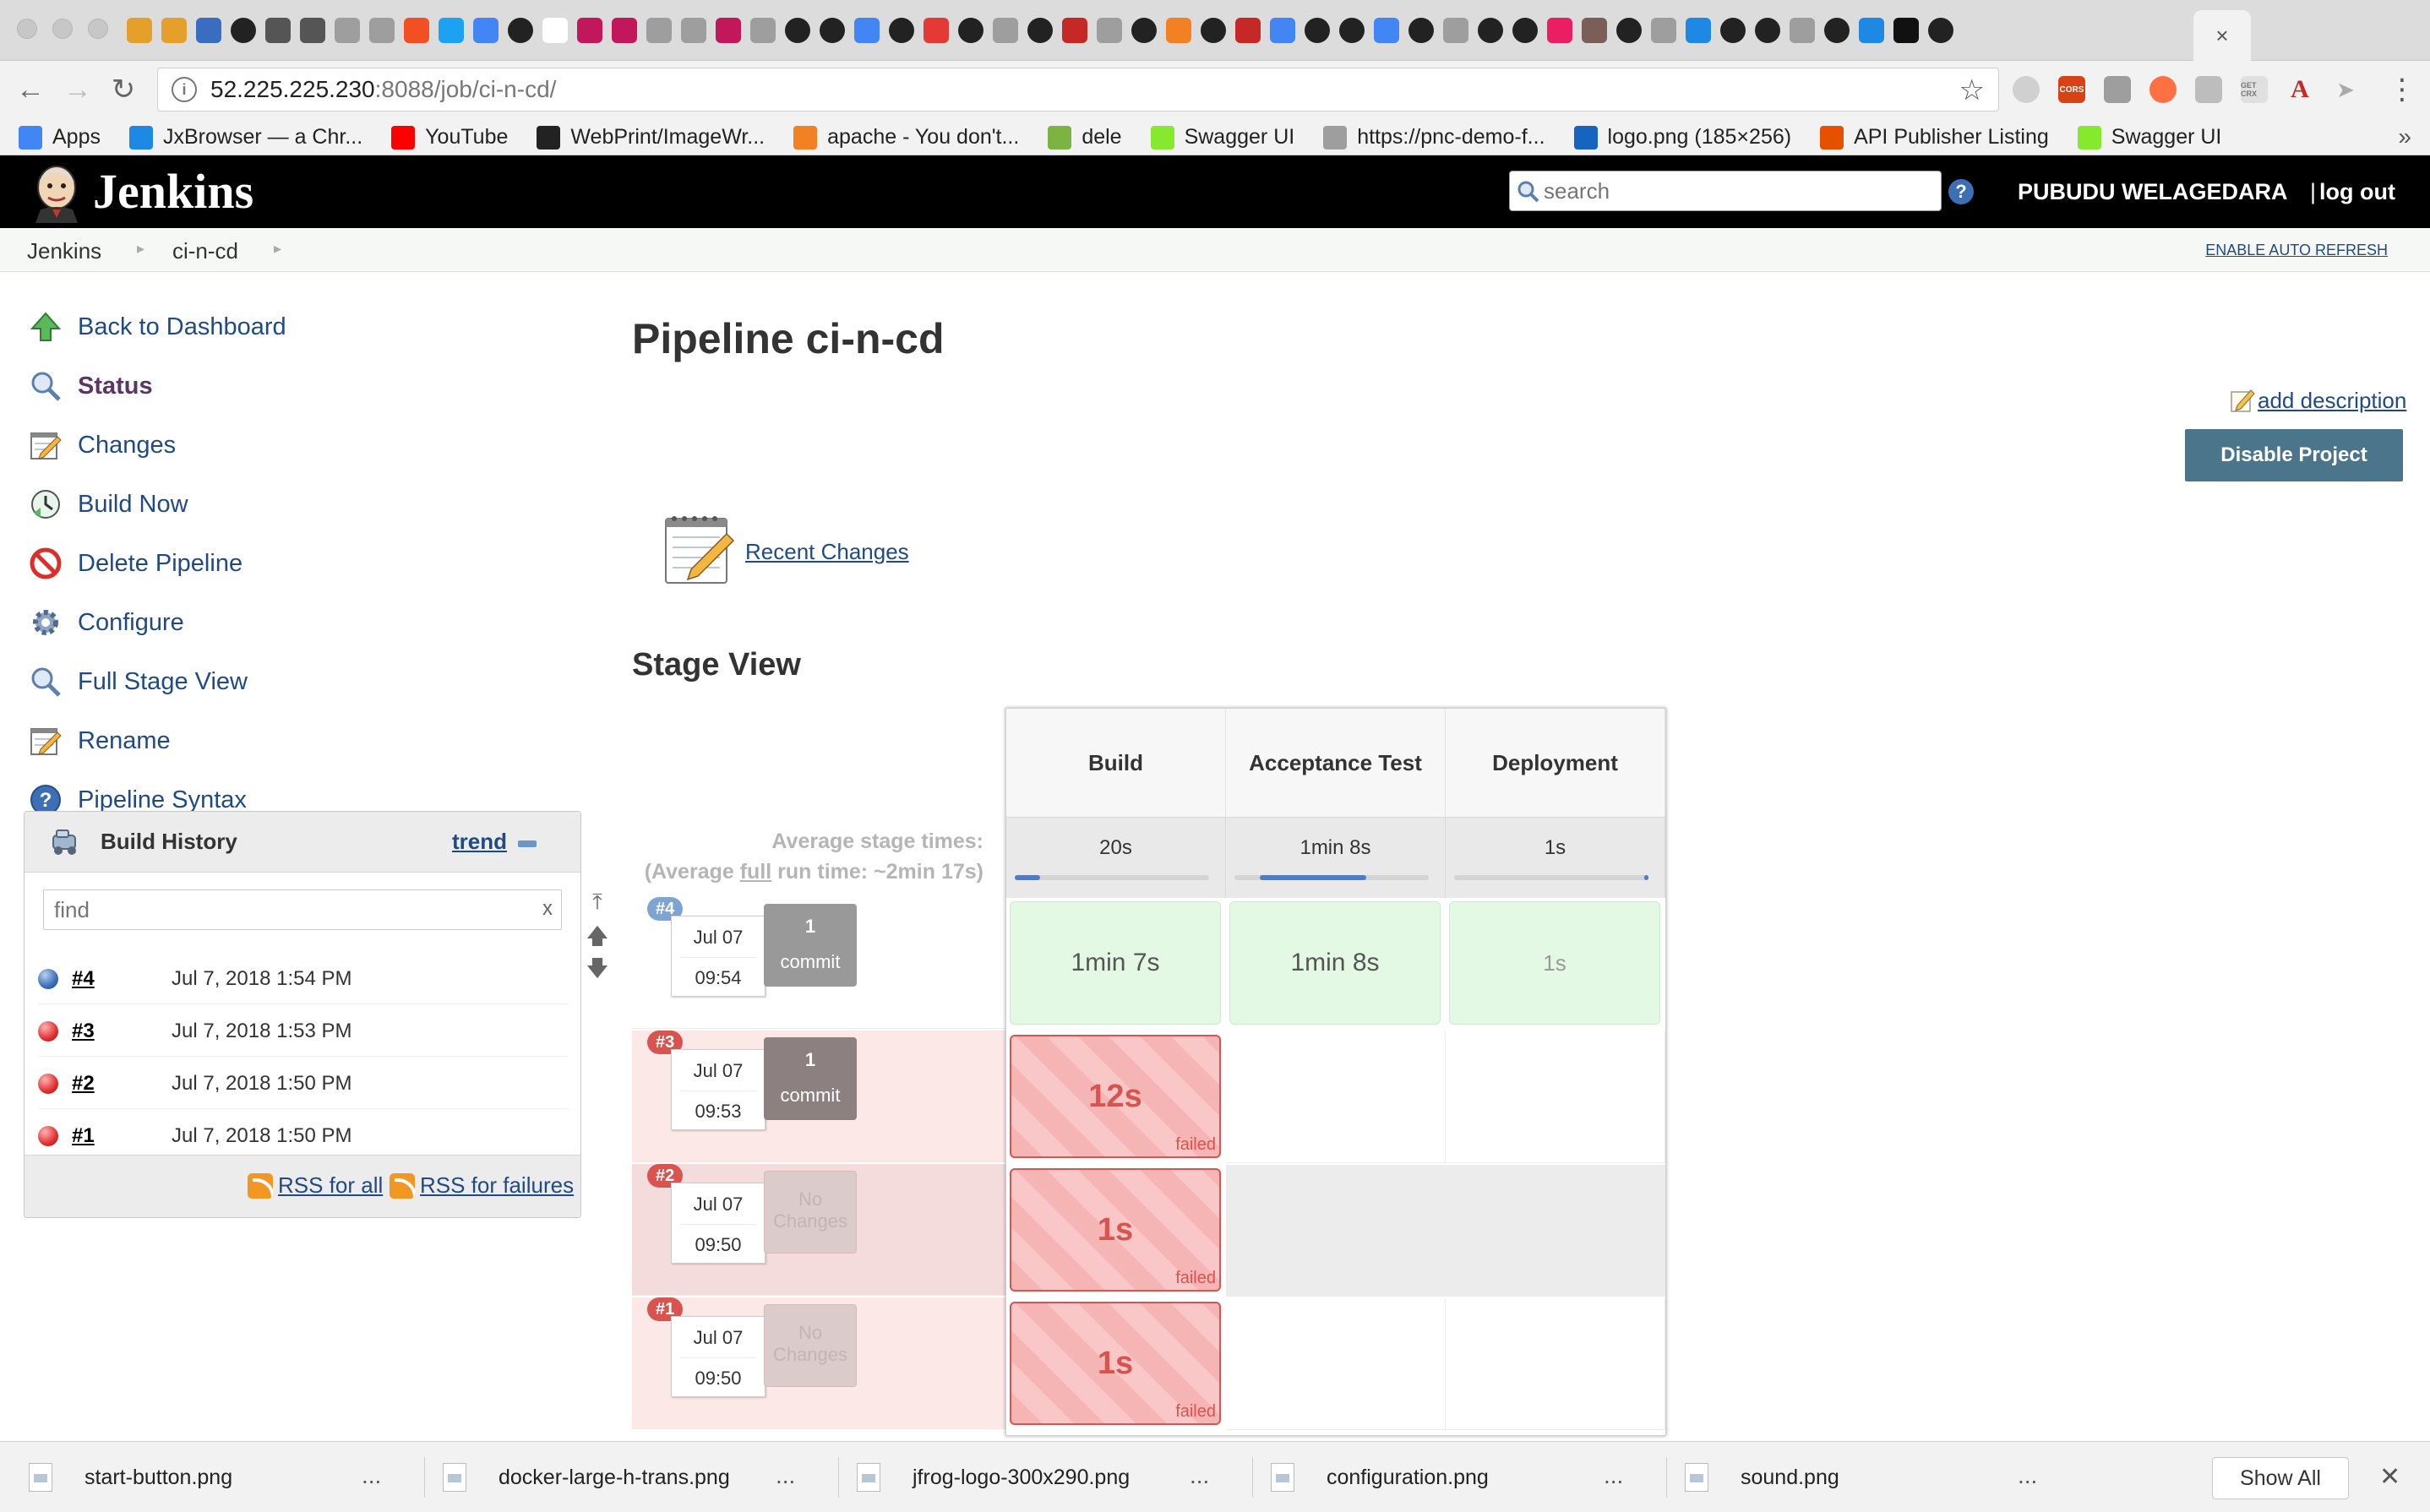  Describe the element at coordinates (597, 905) in the screenshot. I see `scroll-top-icon: ⤒` at that location.